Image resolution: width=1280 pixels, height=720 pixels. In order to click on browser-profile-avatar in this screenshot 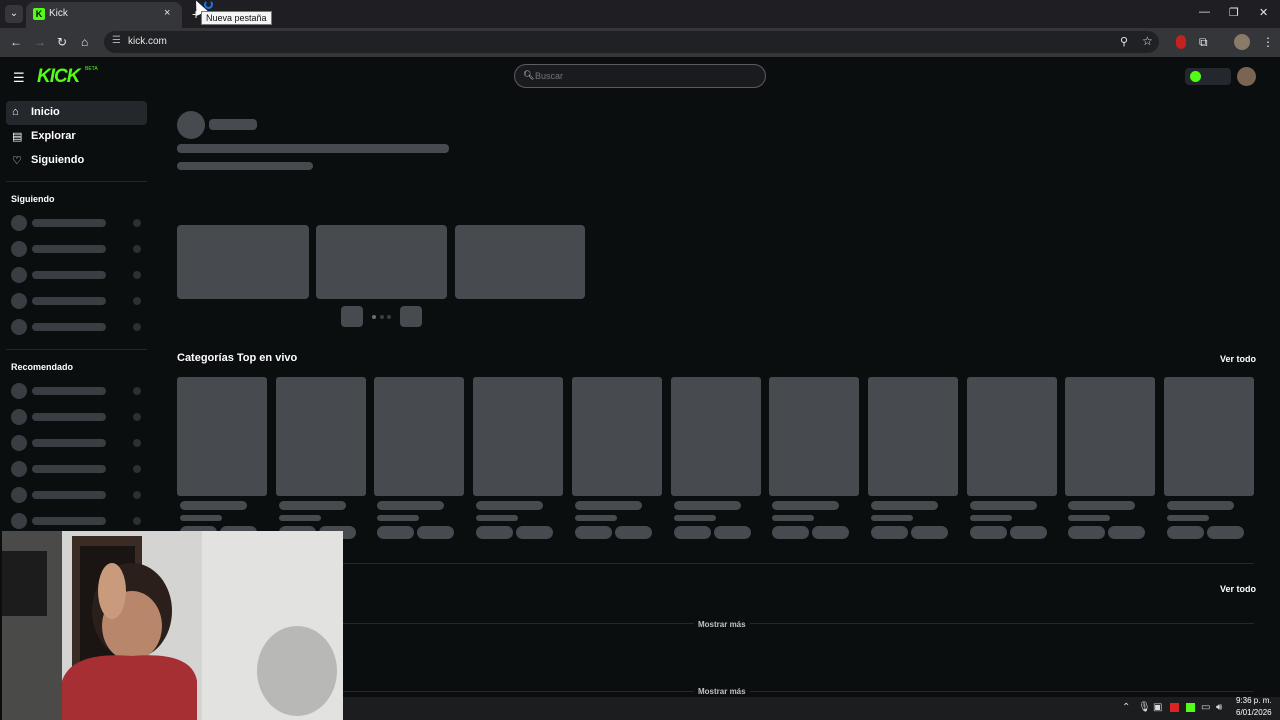, I will do `click(1242, 42)`.